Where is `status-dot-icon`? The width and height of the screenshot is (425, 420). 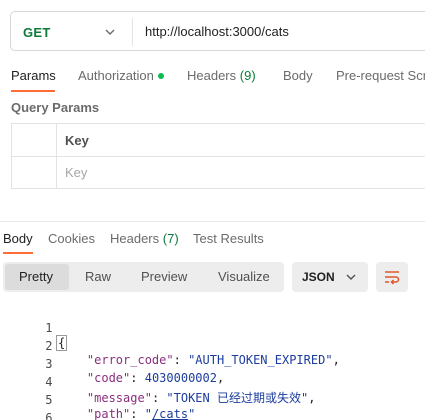 status-dot-icon is located at coordinates (160, 75).